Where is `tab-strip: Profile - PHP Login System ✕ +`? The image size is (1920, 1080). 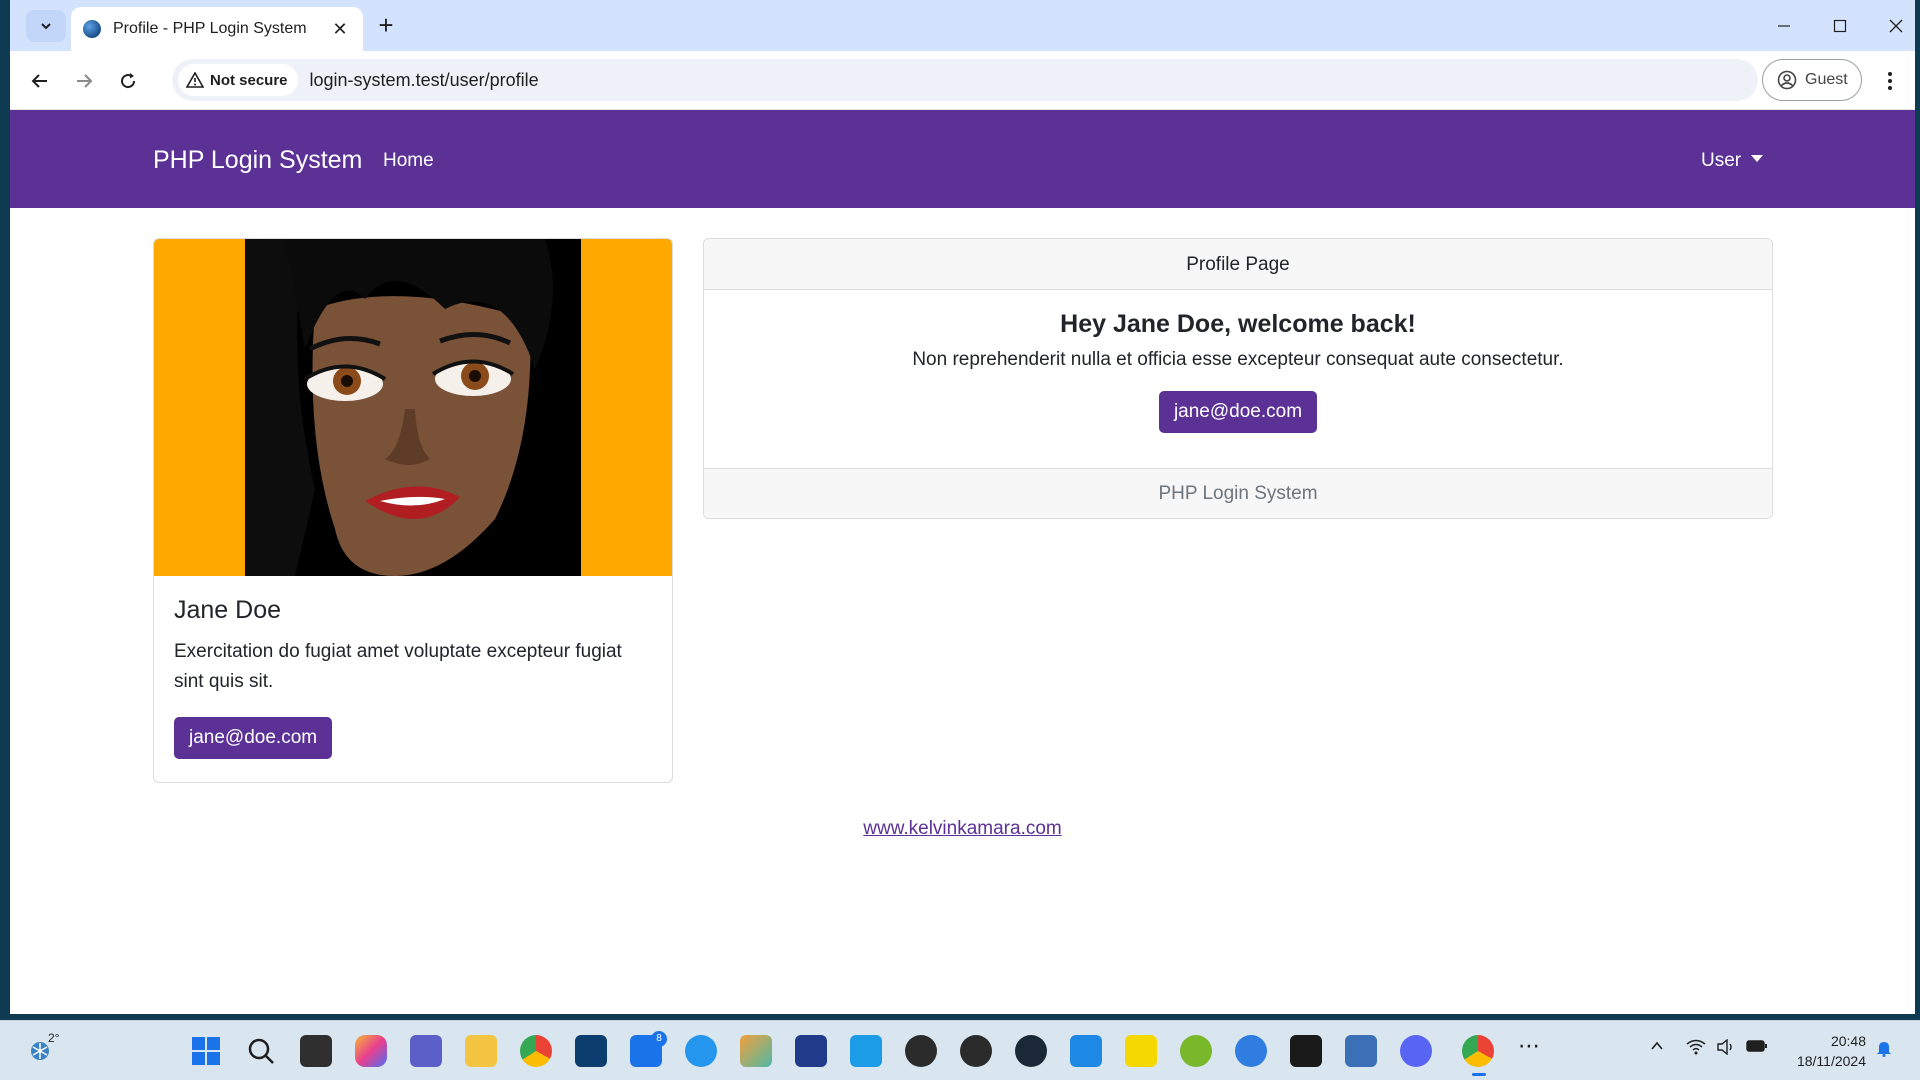 tab-strip: Profile - PHP Login System ✕ + is located at coordinates (962, 25).